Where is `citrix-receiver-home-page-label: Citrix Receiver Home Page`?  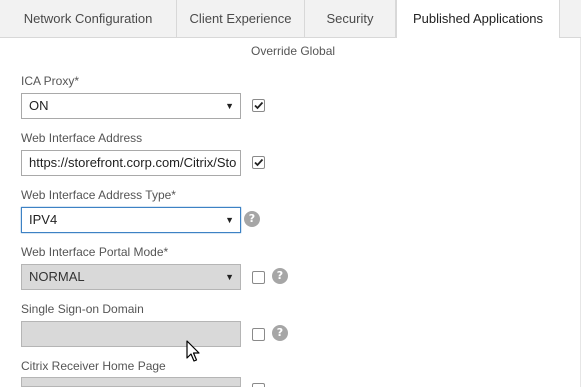 citrix-receiver-home-page-label: Citrix Receiver Home Page is located at coordinates (93, 366).